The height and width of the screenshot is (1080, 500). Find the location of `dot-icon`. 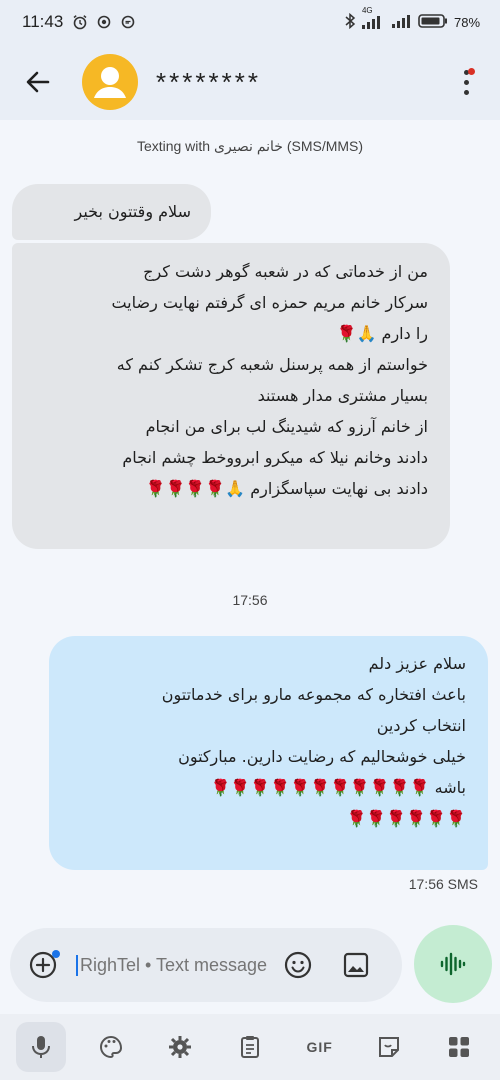

dot-icon is located at coordinates (104, 22).